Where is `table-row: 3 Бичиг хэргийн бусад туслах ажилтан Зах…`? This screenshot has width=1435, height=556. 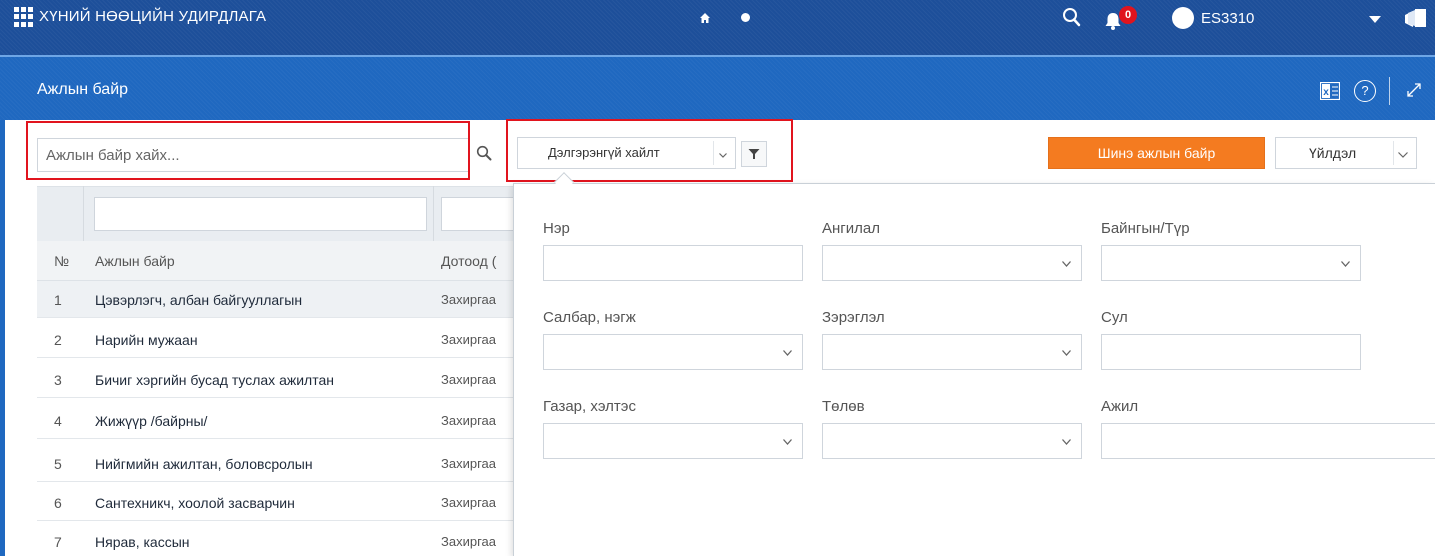
table-row: 3 Бичиг хэргийн бусад туслах ажилтан Зах… is located at coordinates (276, 379).